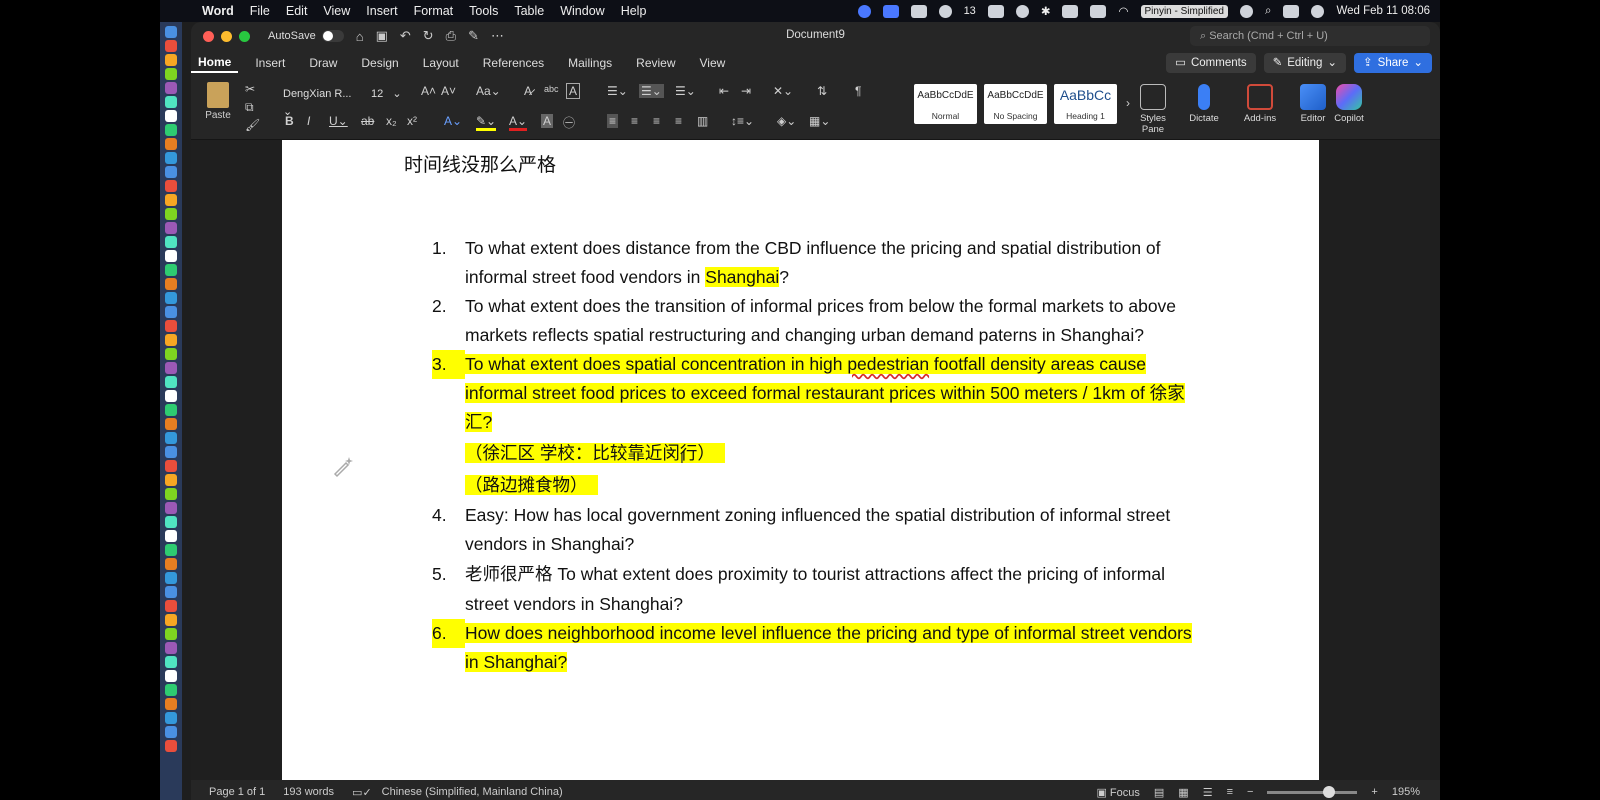 The width and height of the screenshot is (1600, 800). What do you see at coordinates (634, 121) in the screenshot?
I see `align-center-button: ≡` at bounding box center [634, 121].